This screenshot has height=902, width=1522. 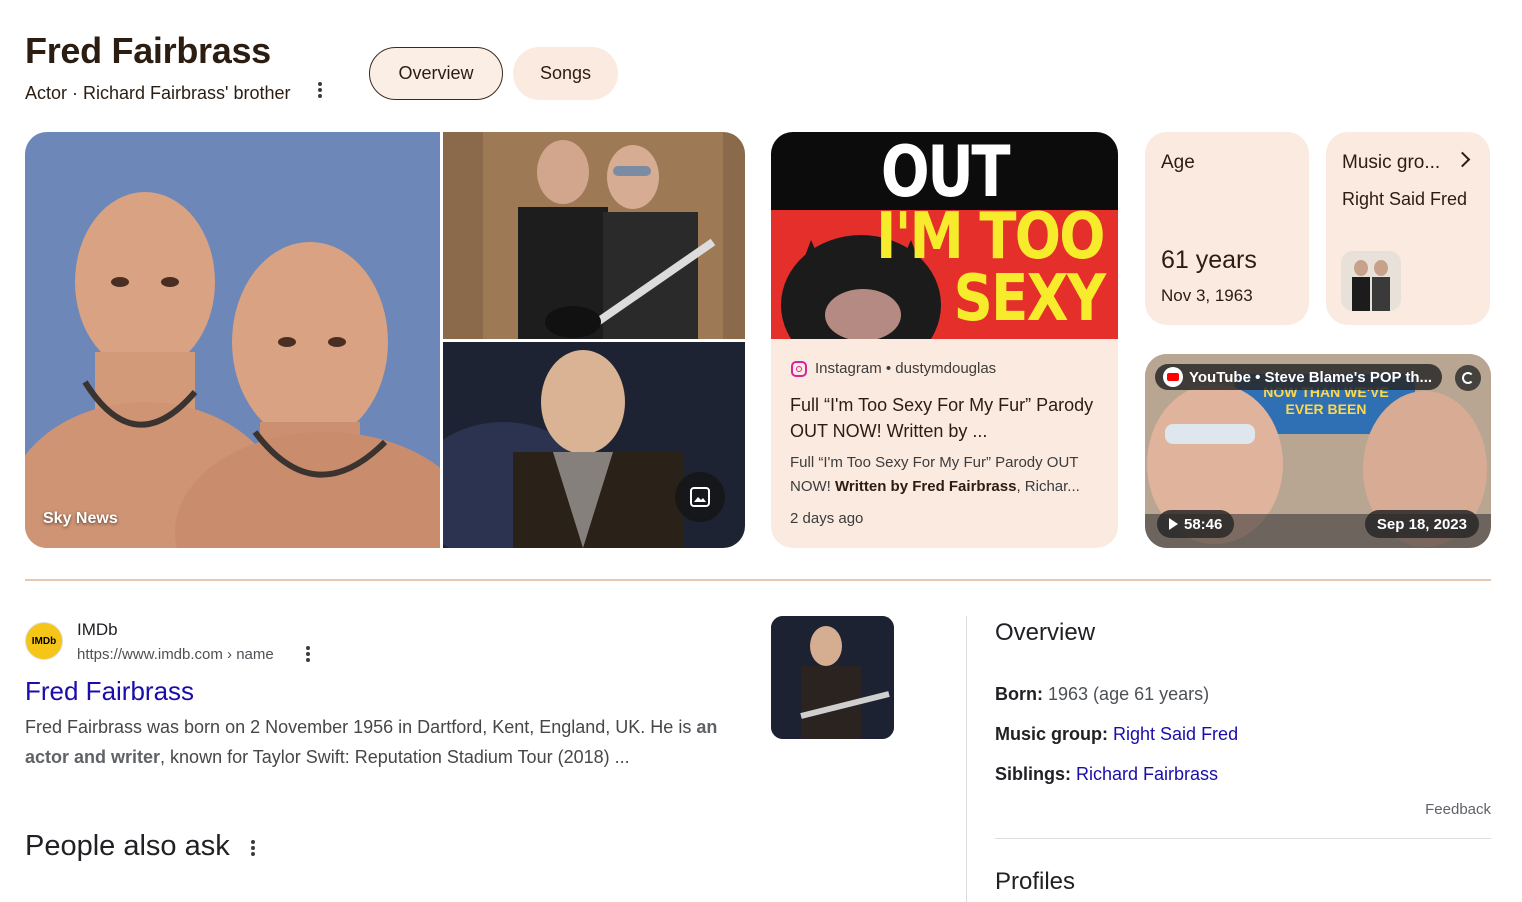 What do you see at coordinates (1405, 199) in the screenshot?
I see `music-group-value: Right Said Fred` at bounding box center [1405, 199].